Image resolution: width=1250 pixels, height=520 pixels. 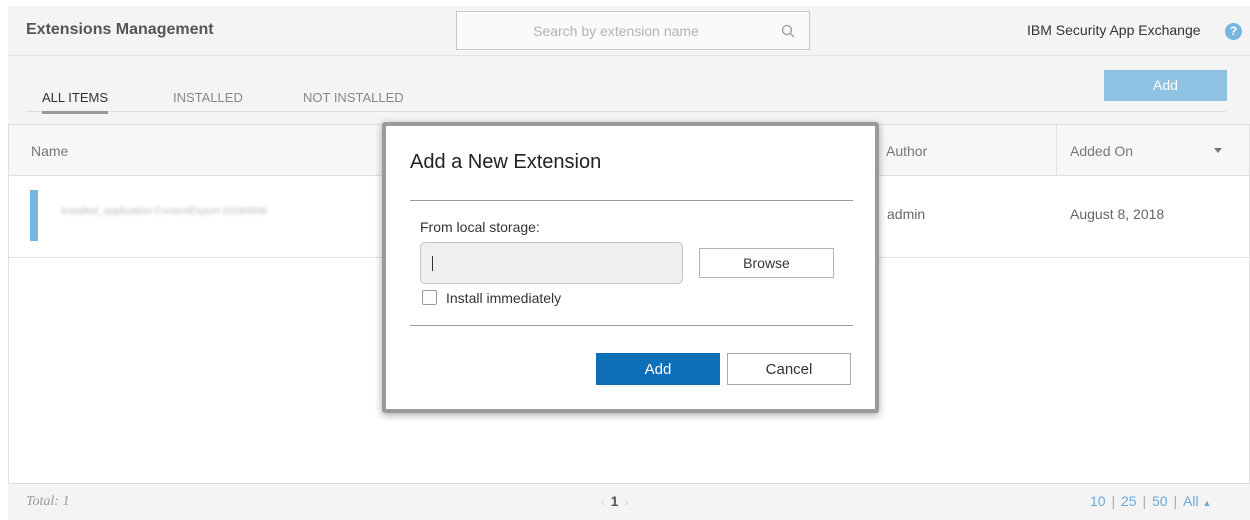 What do you see at coordinates (906, 214) in the screenshot?
I see `row-author-cell: admin` at bounding box center [906, 214].